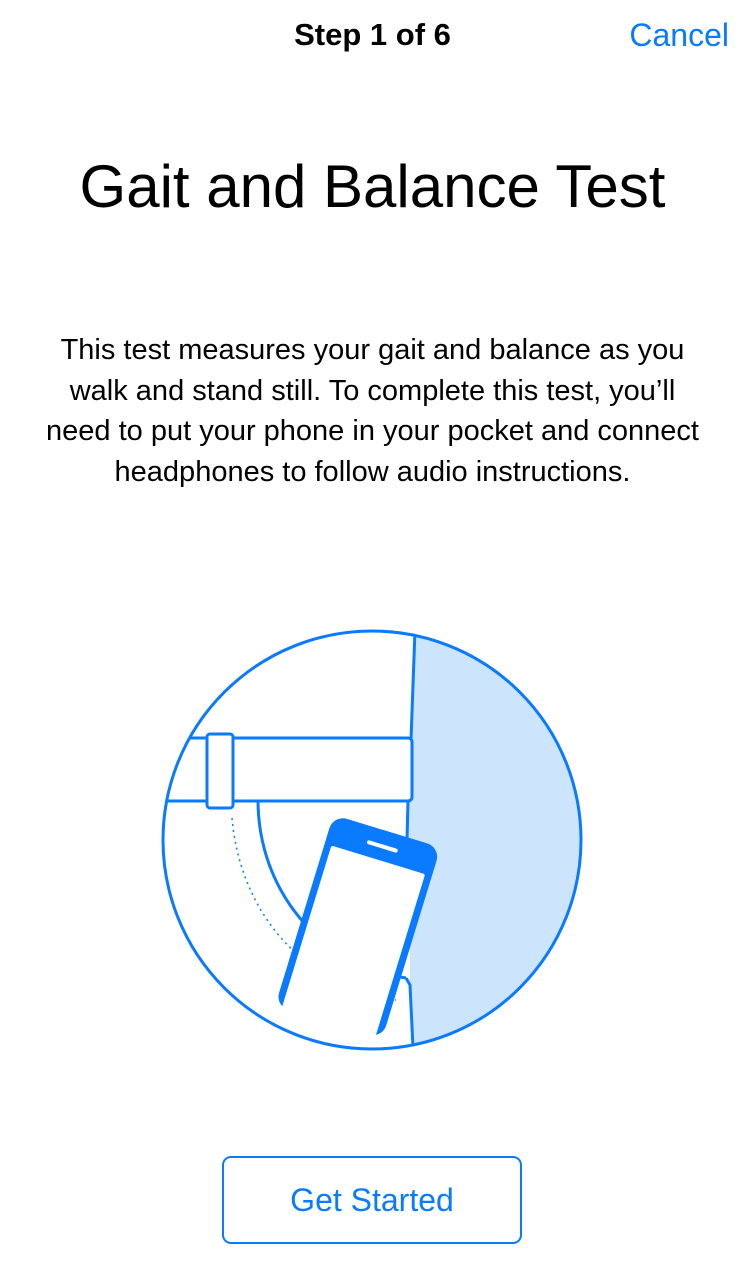 Image resolution: width=745 pixels, height=1277 pixels. What do you see at coordinates (372, 186) in the screenshot?
I see `page-title: Gait and Balance Test` at bounding box center [372, 186].